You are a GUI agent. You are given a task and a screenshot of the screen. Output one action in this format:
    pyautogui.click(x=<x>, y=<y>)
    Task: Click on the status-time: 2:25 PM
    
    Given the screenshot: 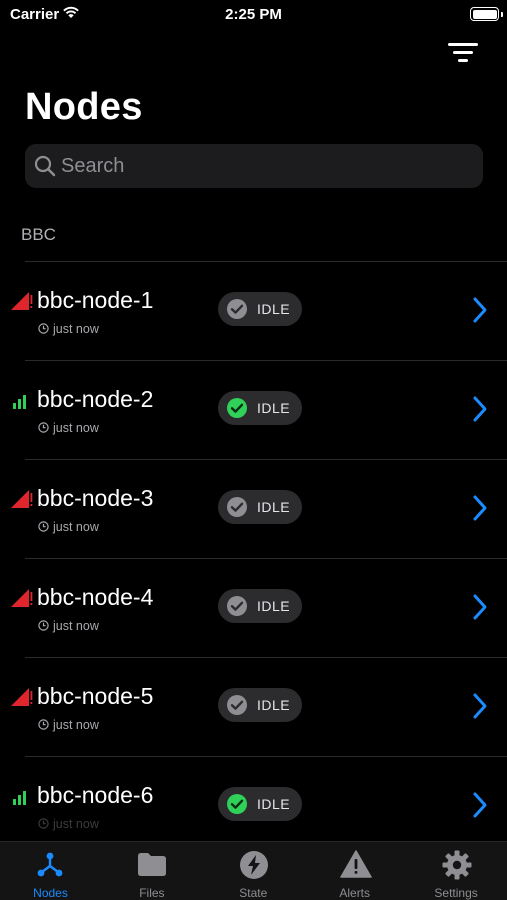 What is the action you would take?
    pyautogui.click(x=253, y=14)
    